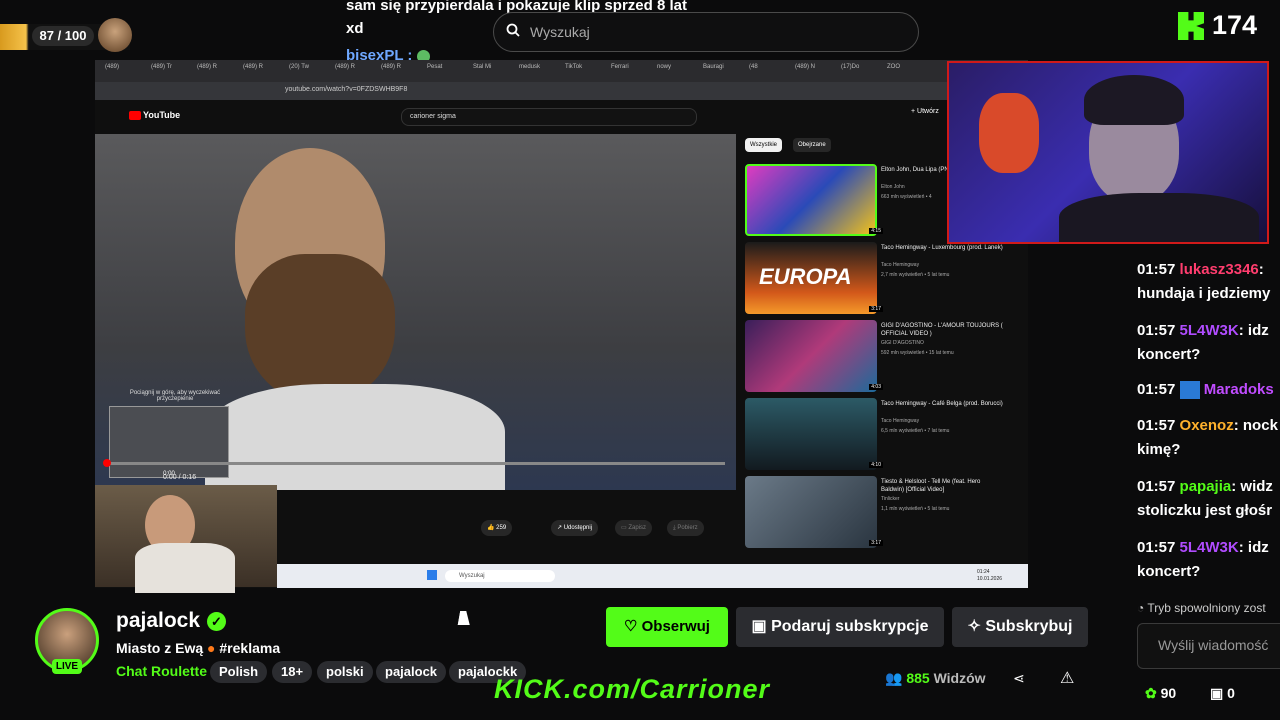 The width and height of the screenshot is (1280, 720). I want to click on slow-mode-notice: ◔ Tryb spowolniony zost, so click(1201, 608).